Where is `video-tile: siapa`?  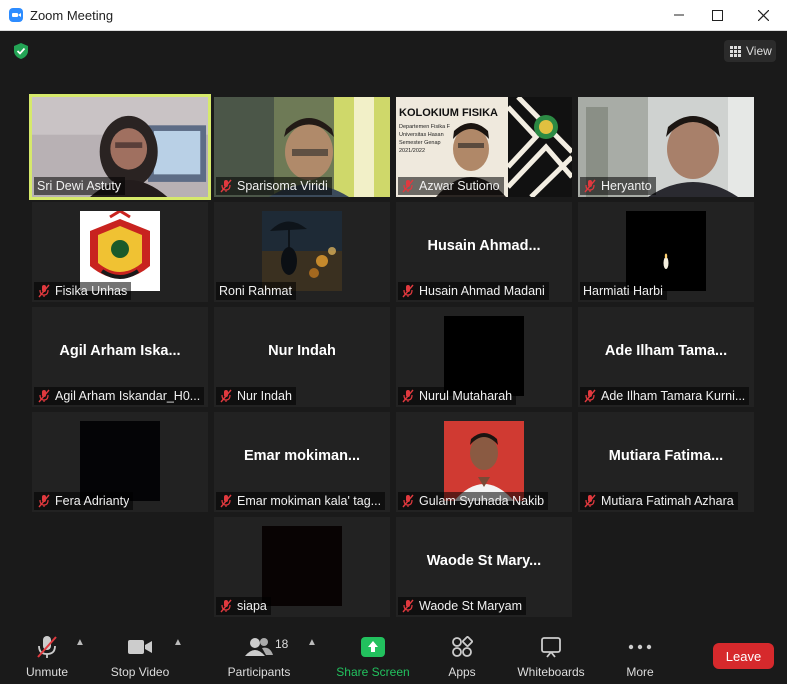
video-tile: siapa is located at coordinates (302, 567).